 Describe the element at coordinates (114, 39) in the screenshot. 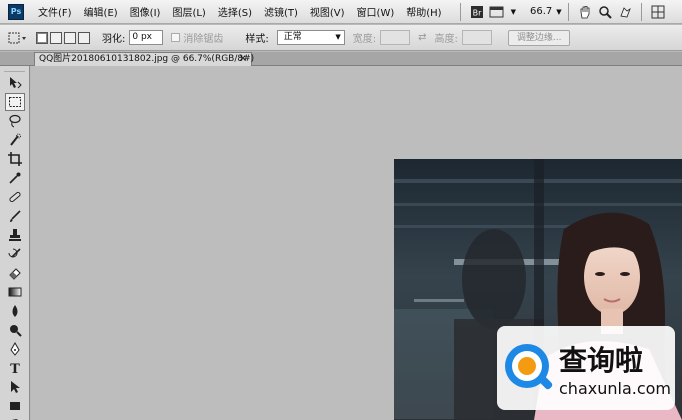

I see `feather-label: 羽化:` at that location.